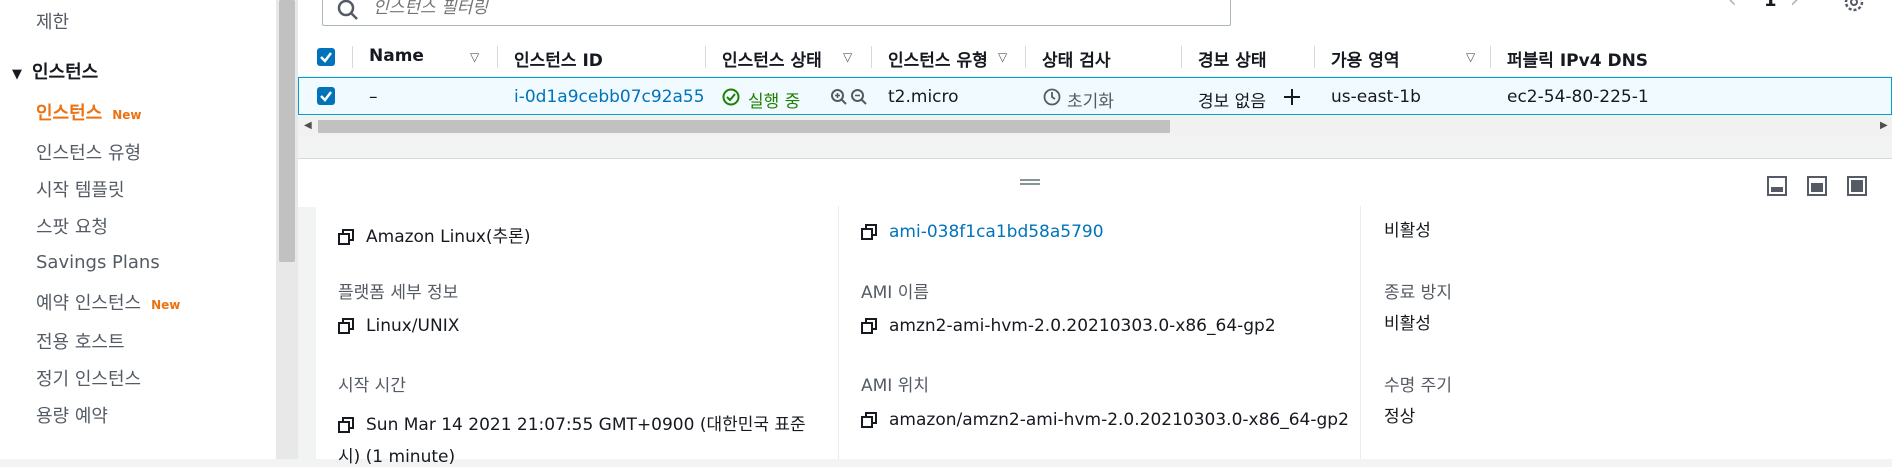  Describe the element at coordinates (88, 152) in the screenshot. I see `sidebar-item-instance-types: 인스턴스 유형` at that location.